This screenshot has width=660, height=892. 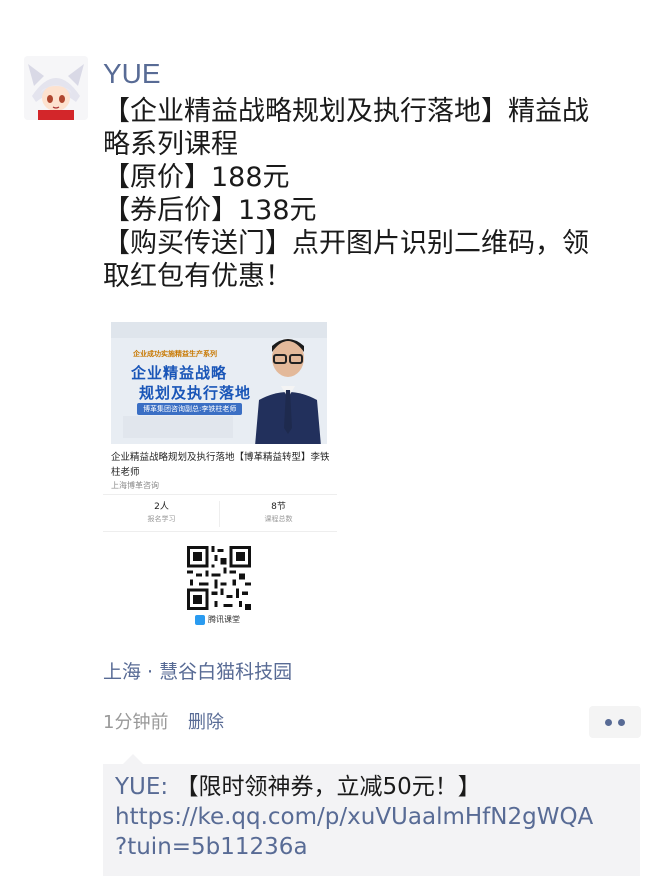 I want to click on stat-enrolled: 2人 报名学习, so click(x=161, y=511).